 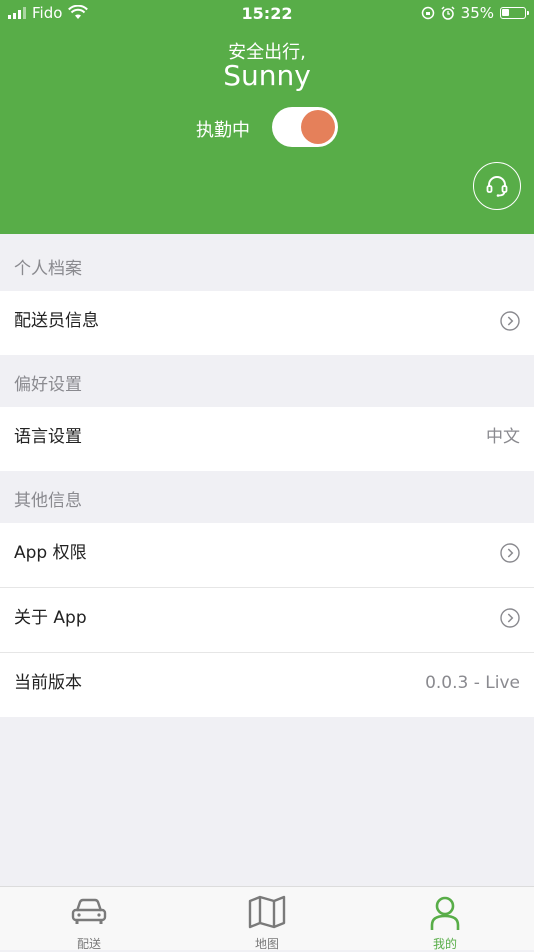 What do you see at coordinates (503, 437) in the screenshot?
I see `language-value: 中文` at bounding box center [503, 437].